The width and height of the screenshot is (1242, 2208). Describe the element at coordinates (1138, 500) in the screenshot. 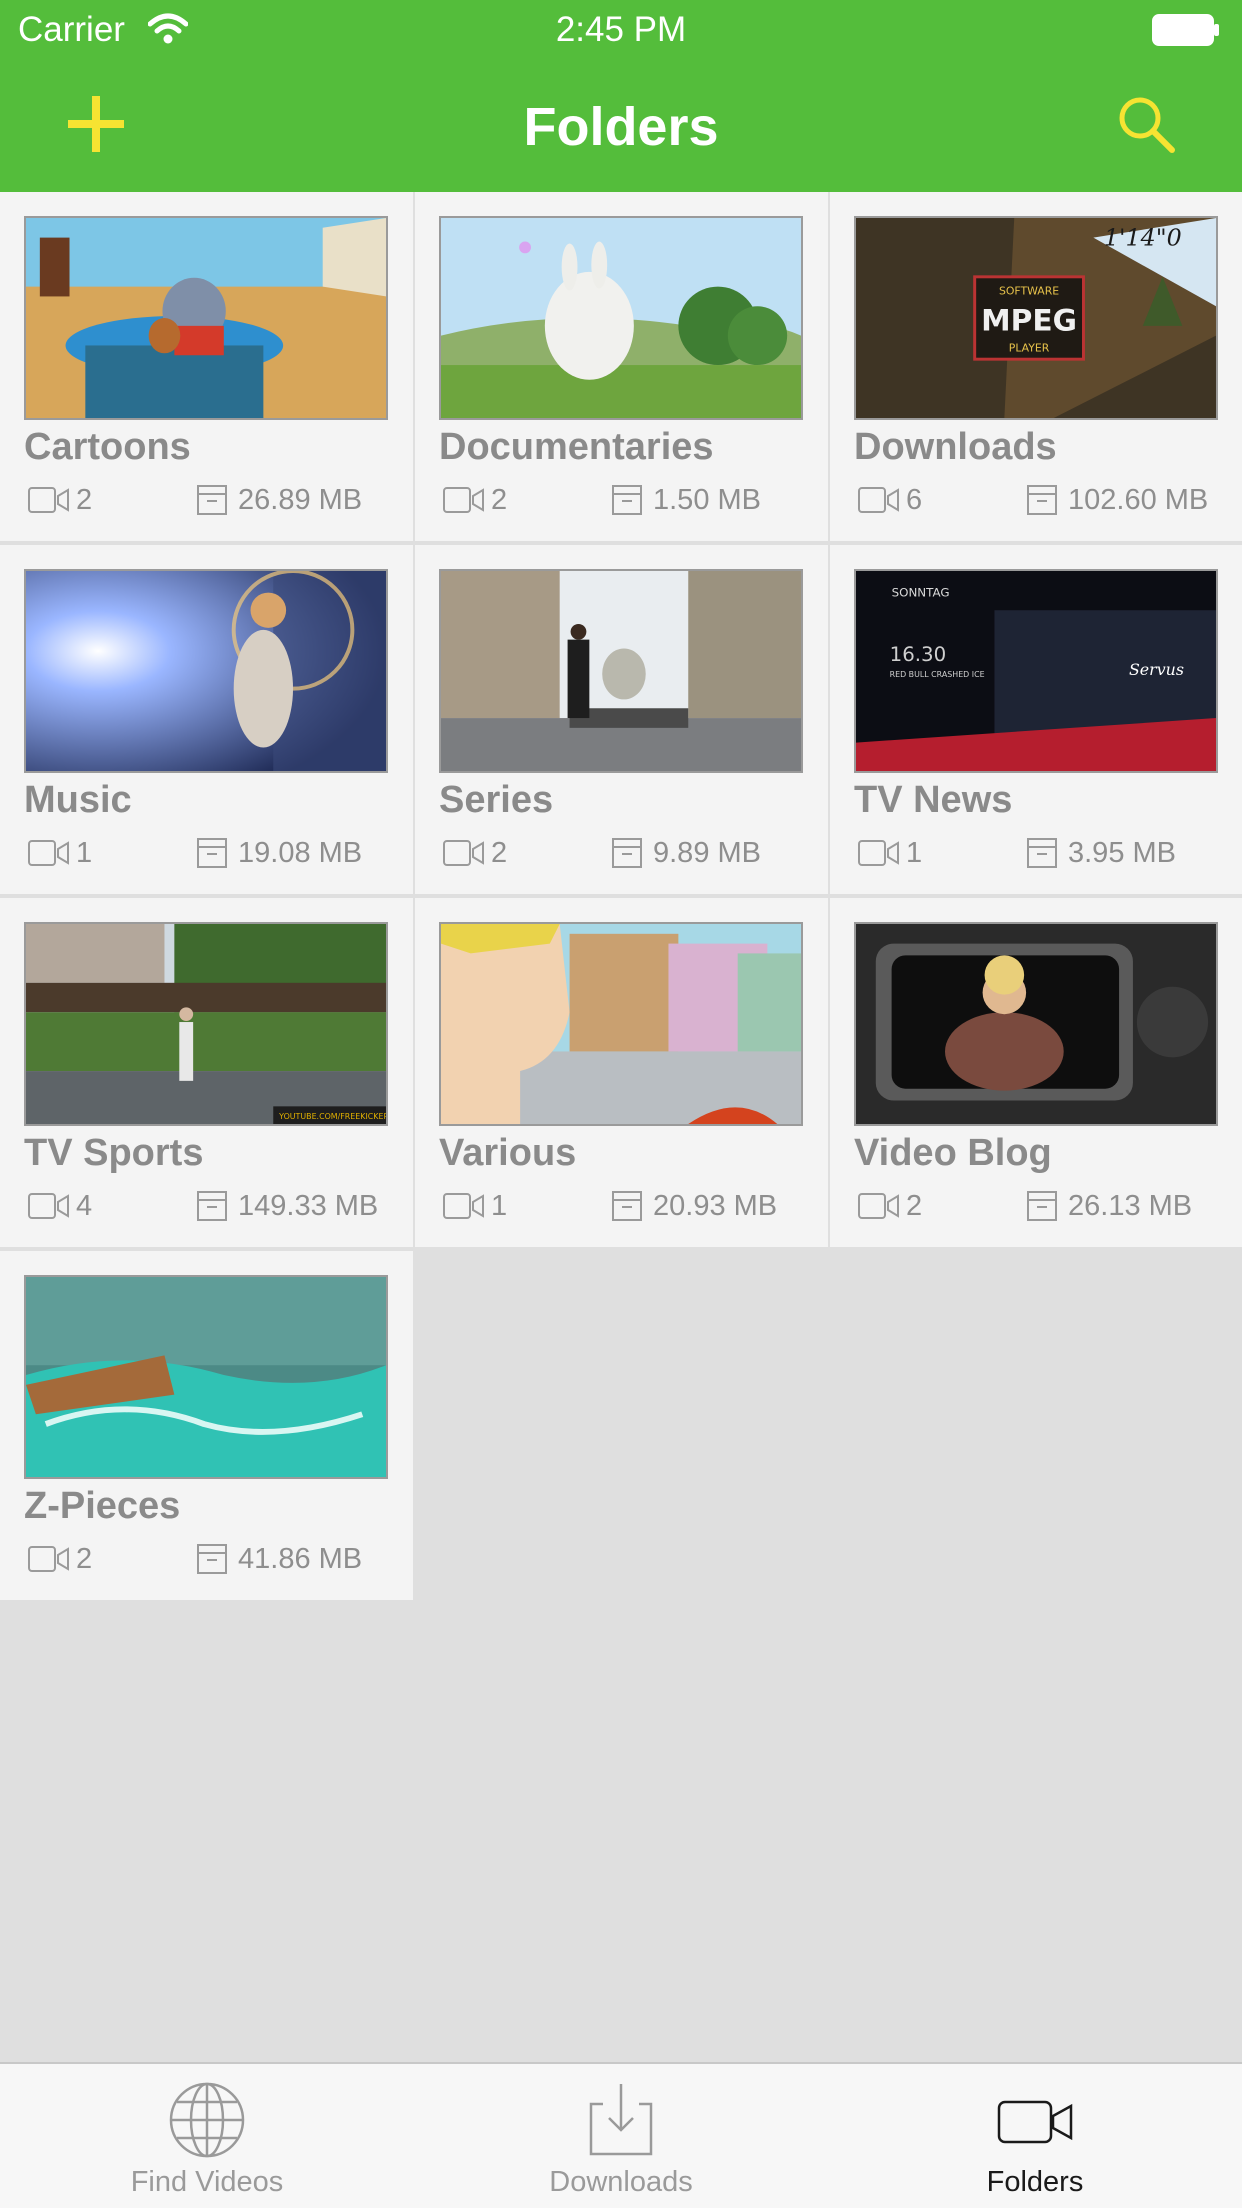

I see `folder-size: 102.60 MB` at that location.